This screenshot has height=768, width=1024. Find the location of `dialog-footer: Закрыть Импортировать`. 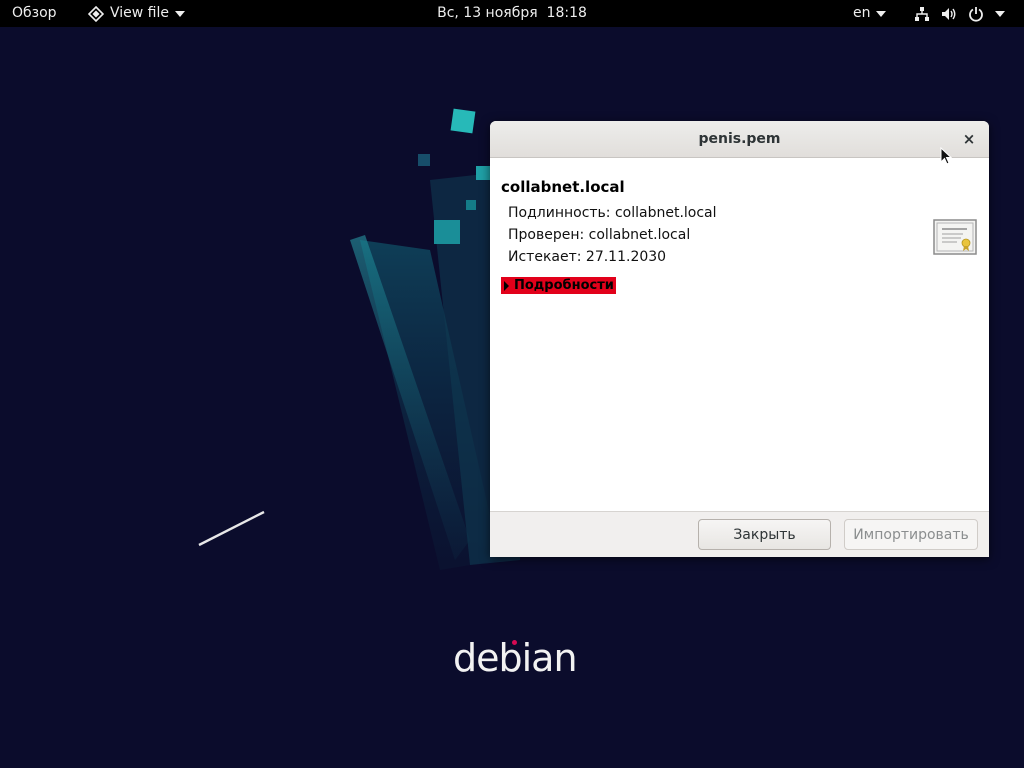

dialog-footer: Закрыть Импортировать is located at coordinates (739, 534).